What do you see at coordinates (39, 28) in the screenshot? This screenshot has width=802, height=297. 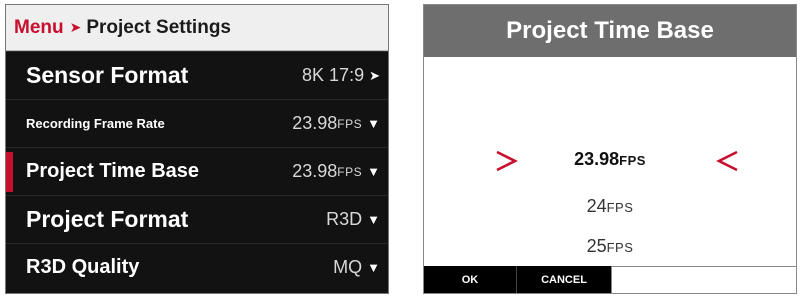 I see `breadcrumb-menu-link: Menu` at bounding box center [39, 28].